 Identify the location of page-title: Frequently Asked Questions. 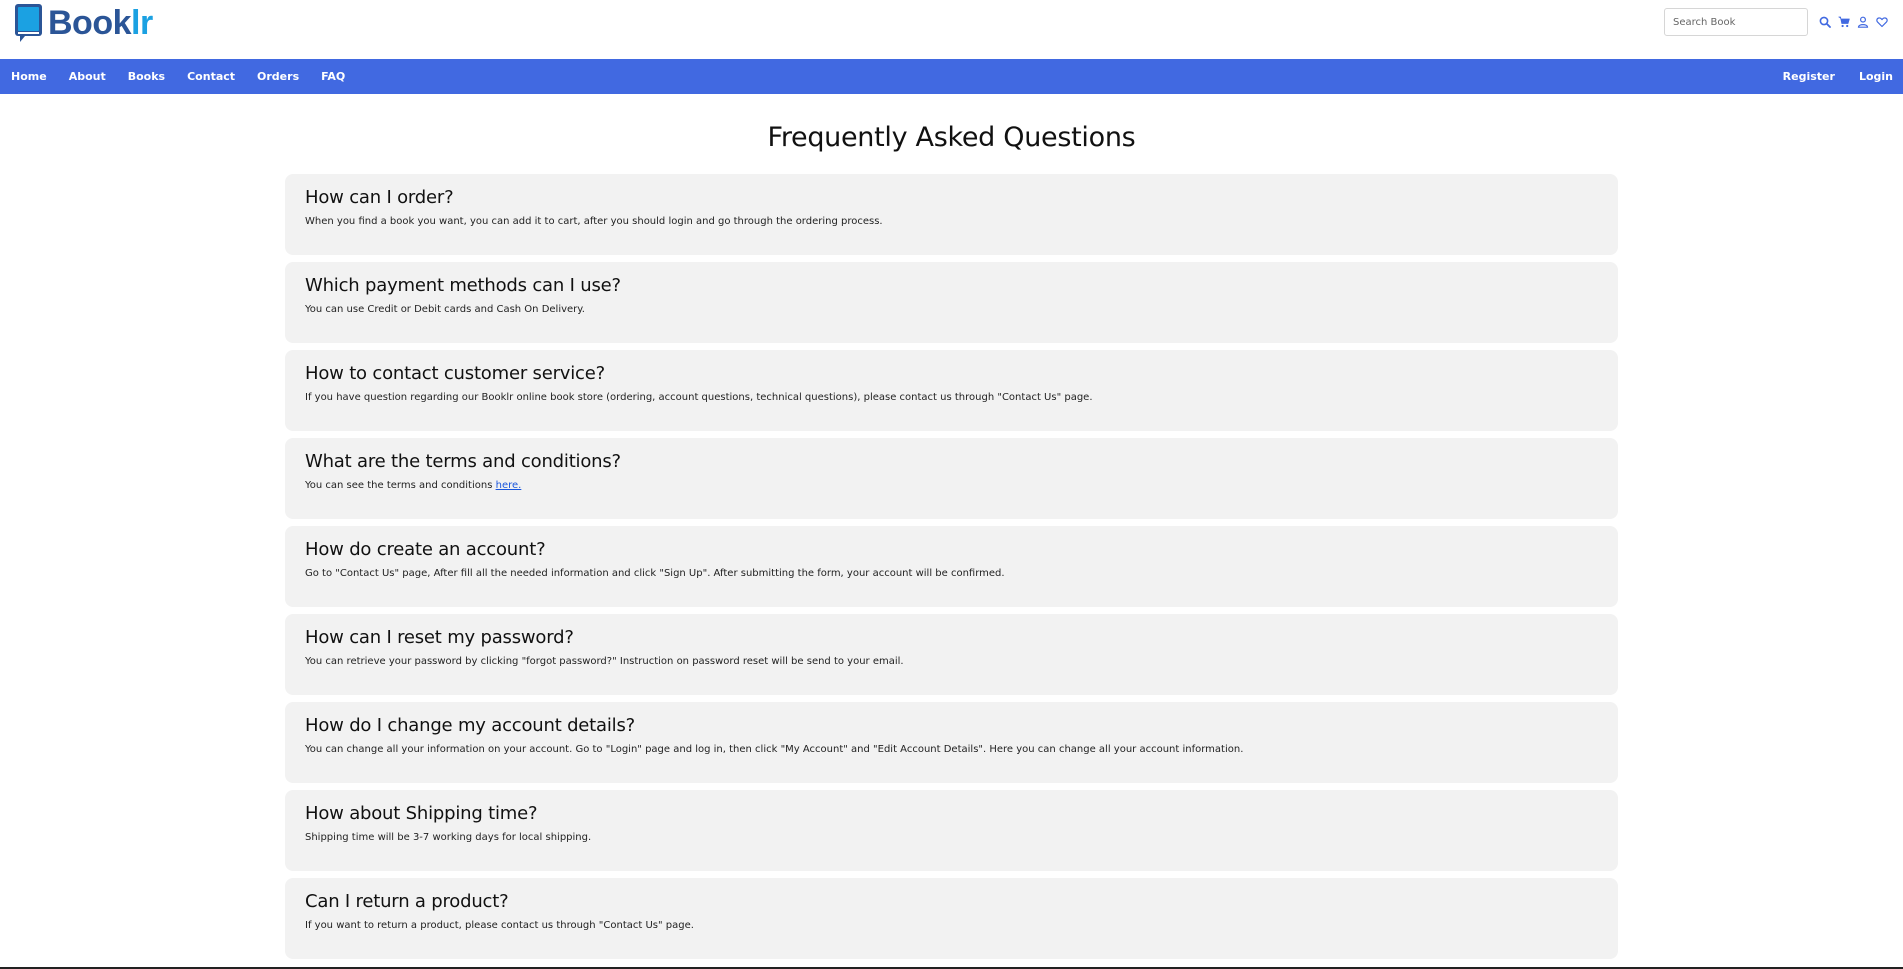
(951, 137).